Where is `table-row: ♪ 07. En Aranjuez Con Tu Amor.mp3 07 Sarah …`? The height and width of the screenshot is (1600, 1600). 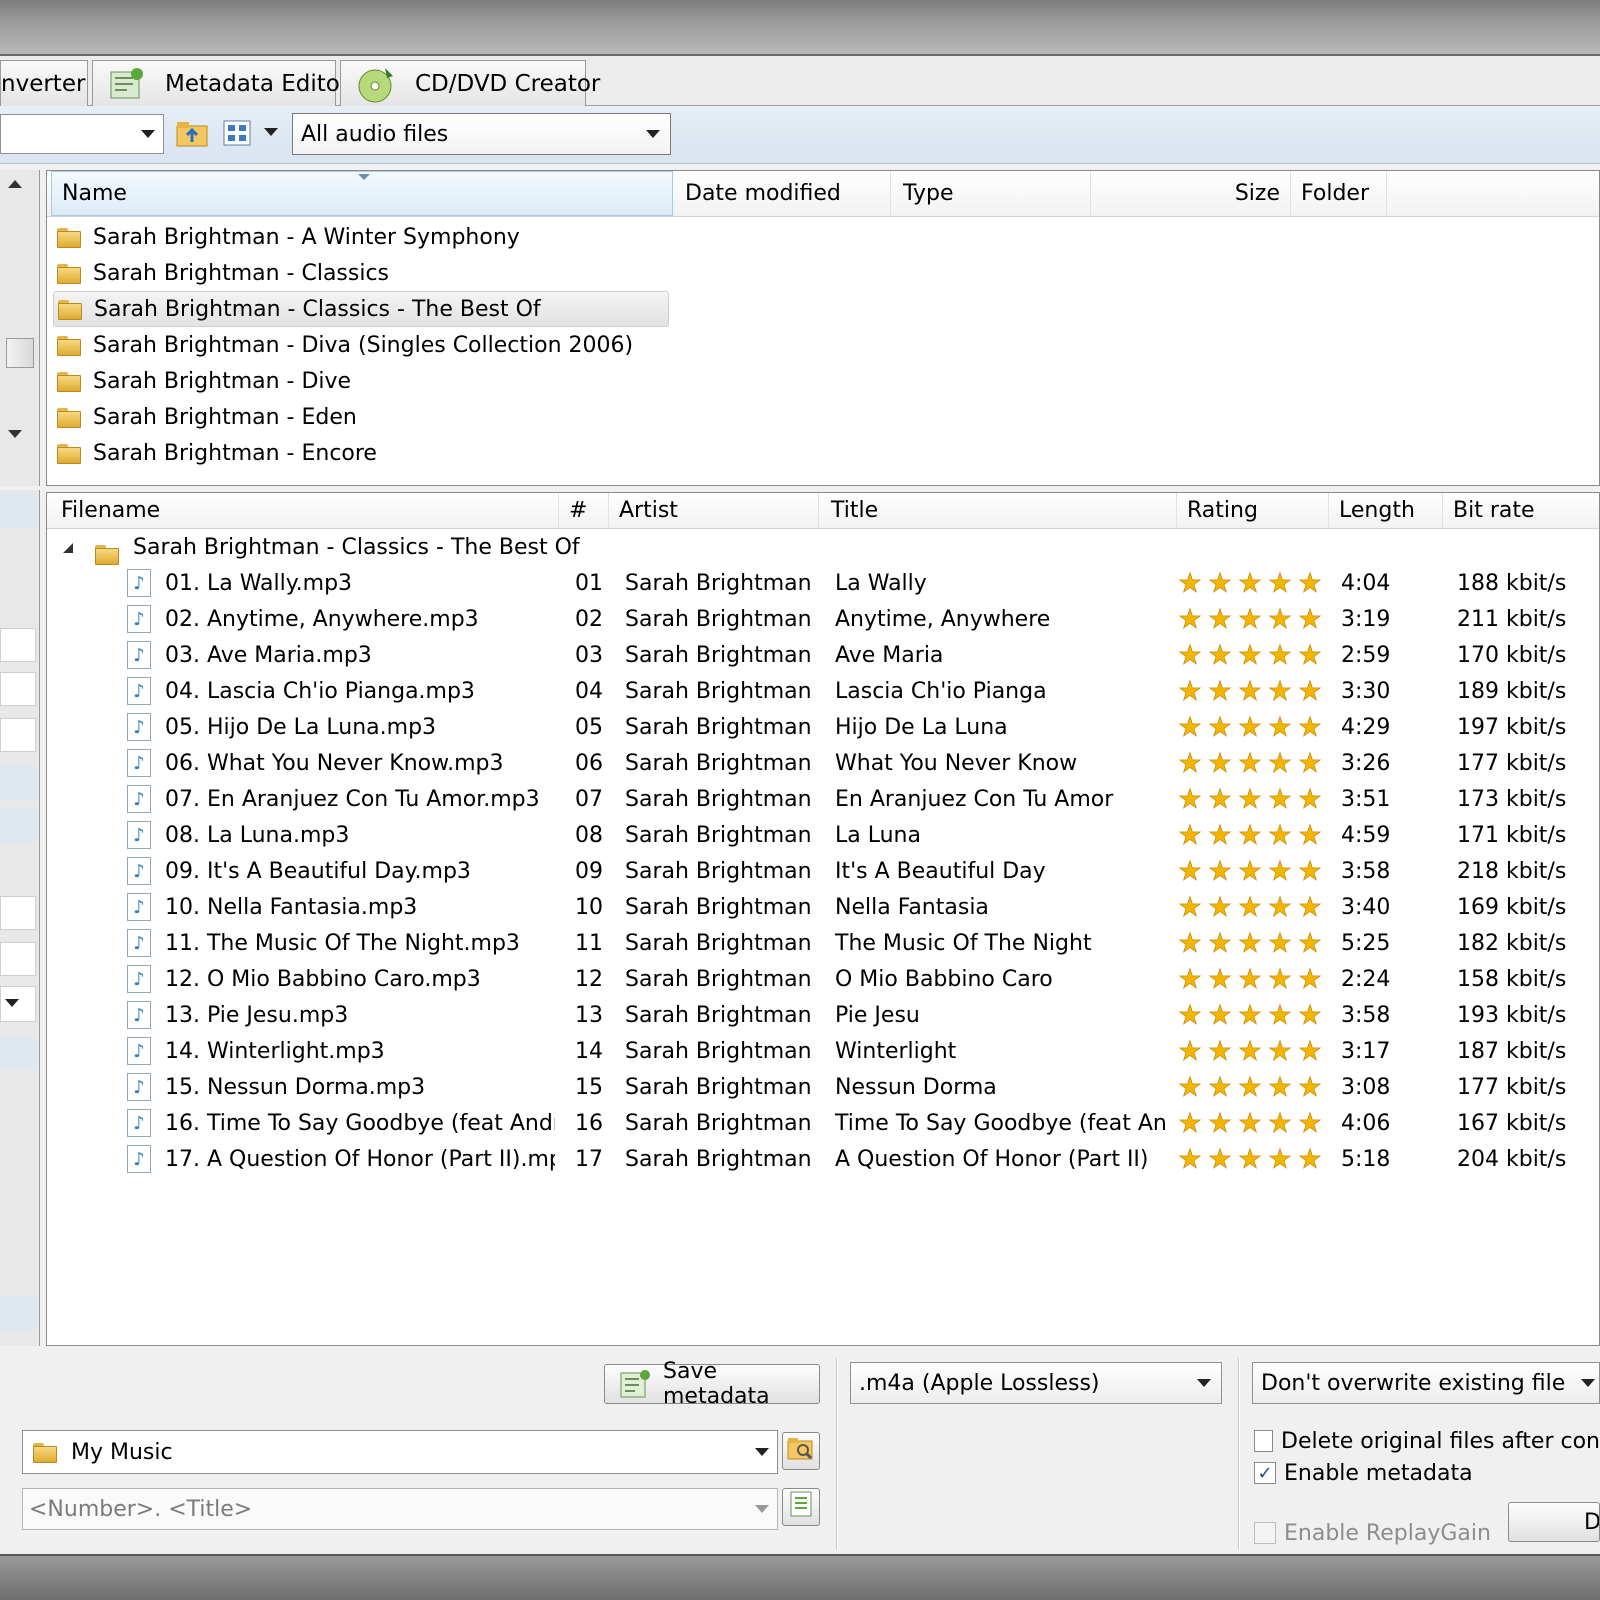 table-row: ♪ 07. En Aranjuez Con Tu Amor.mp3 07 Sarah … is located at coordinates (823, 799).